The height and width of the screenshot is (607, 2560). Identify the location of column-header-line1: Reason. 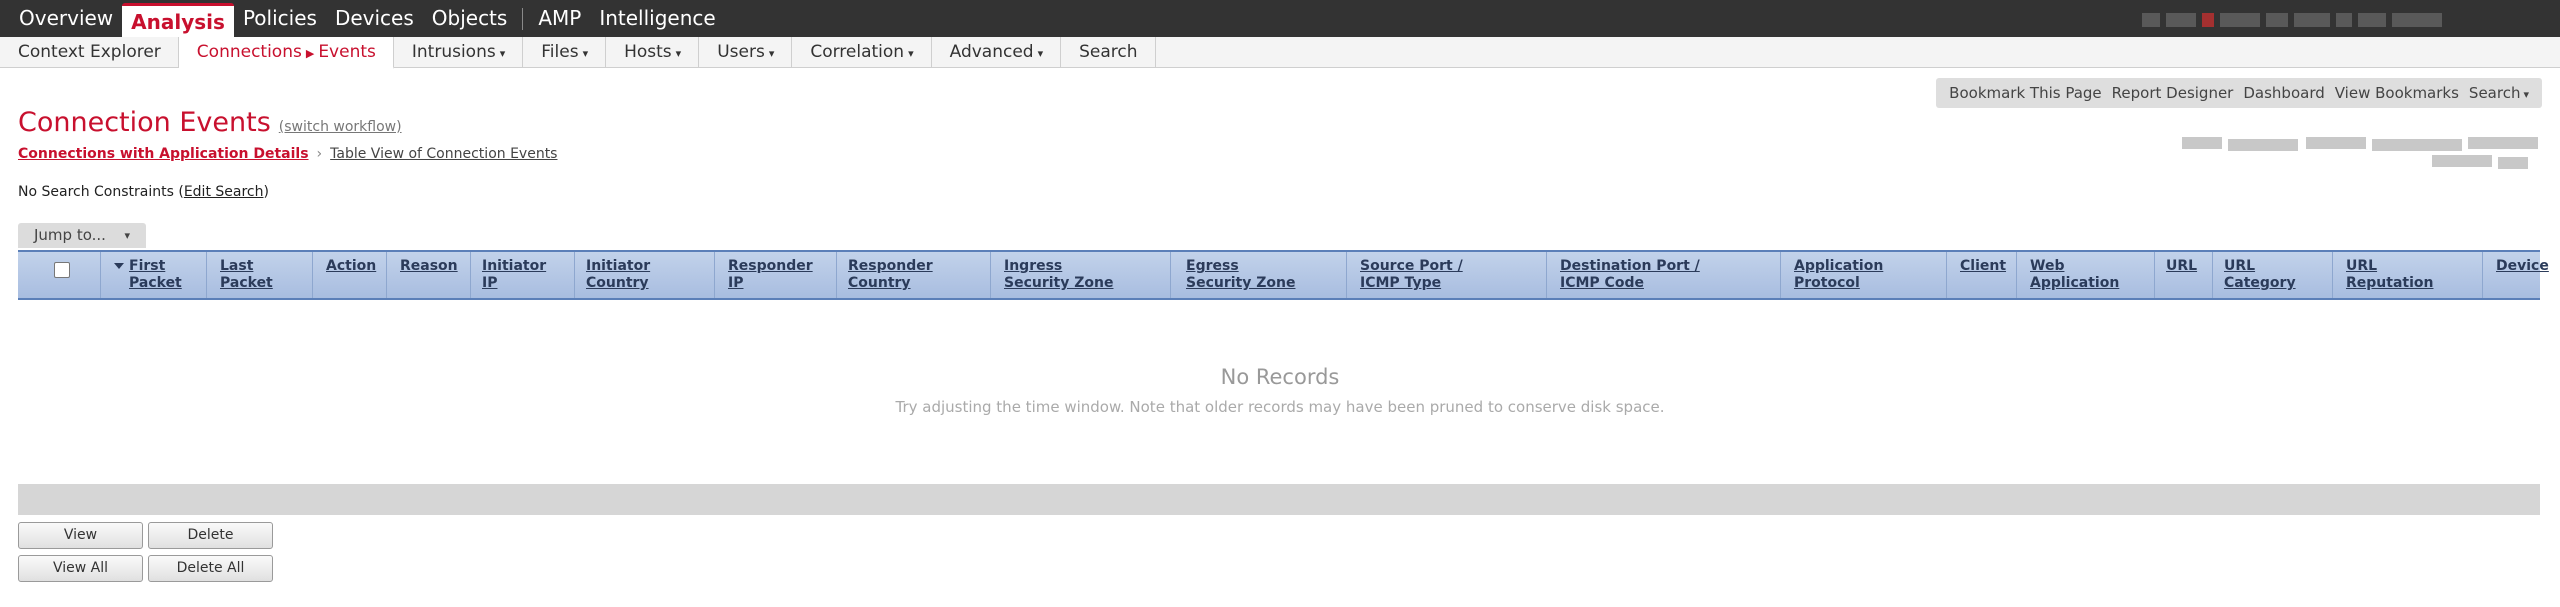
(429, 266).